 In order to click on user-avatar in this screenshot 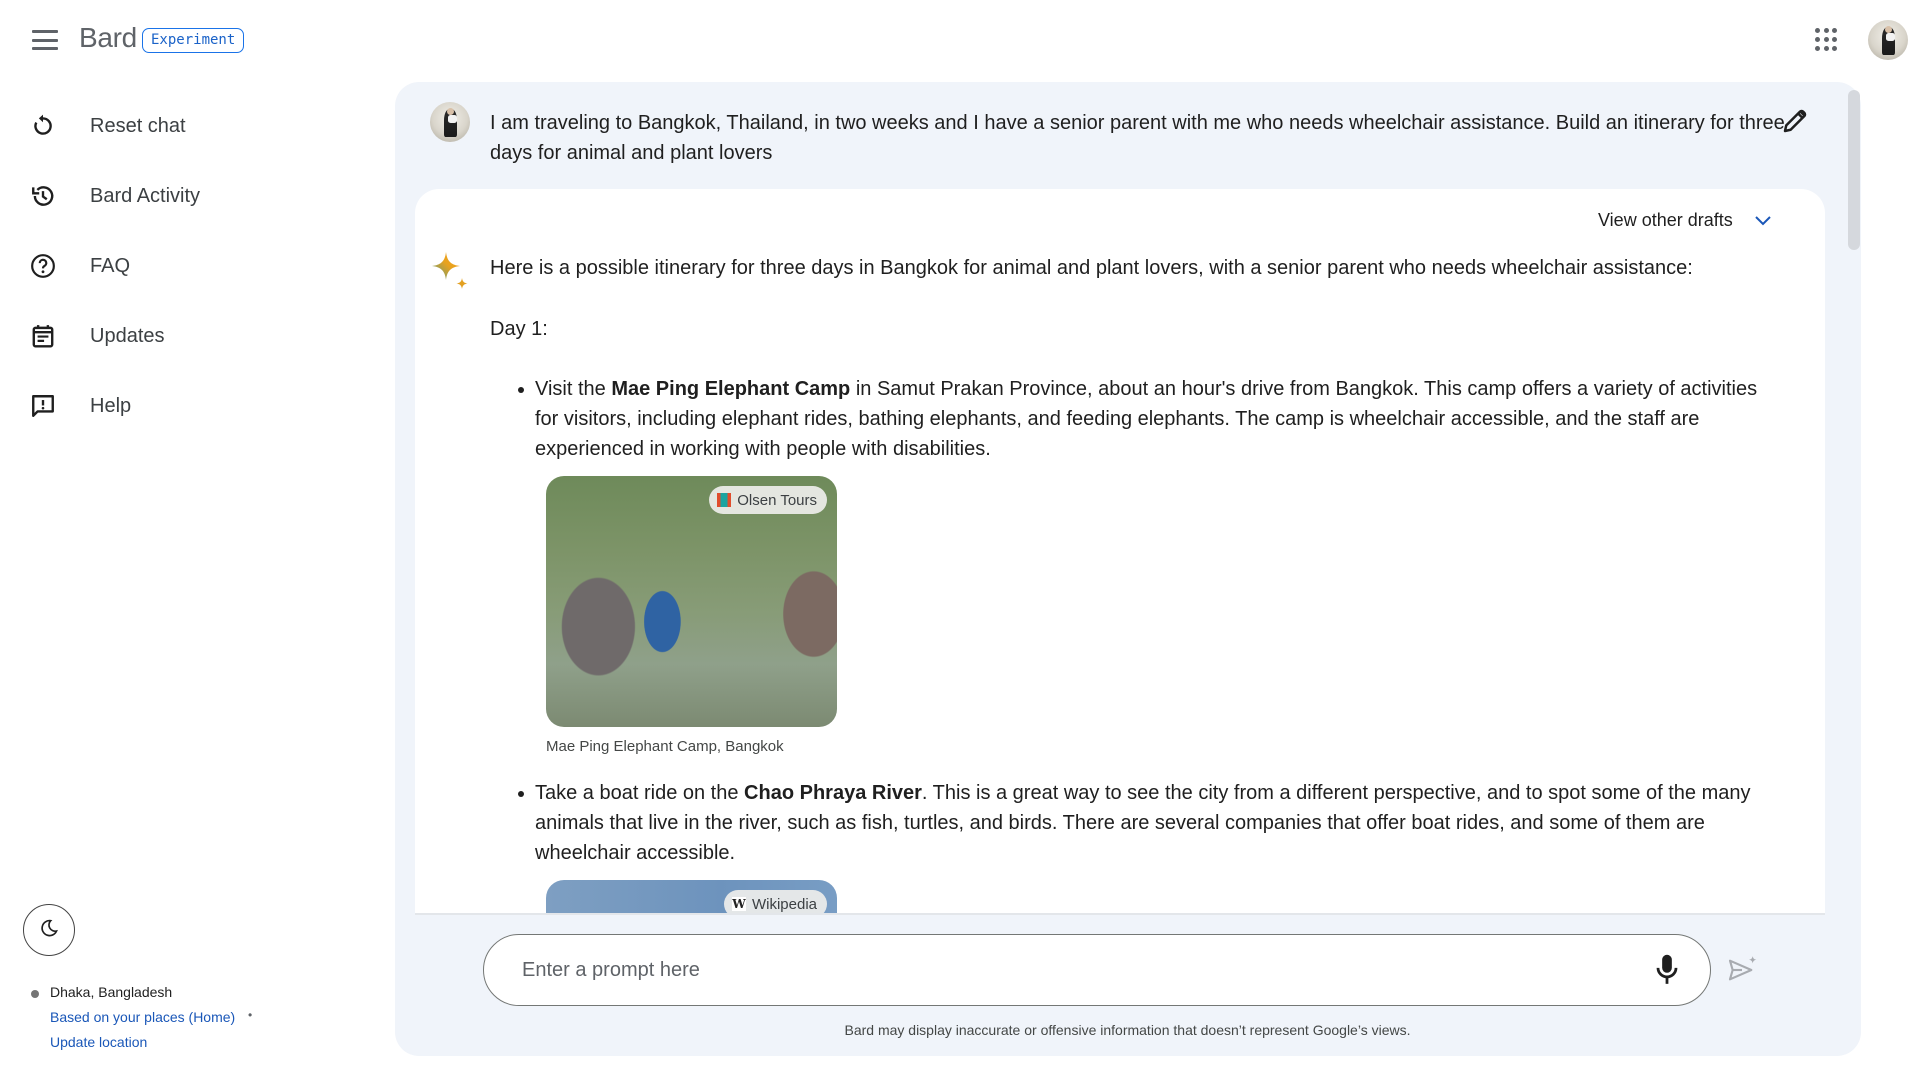, I will do `click(450, 122)`.